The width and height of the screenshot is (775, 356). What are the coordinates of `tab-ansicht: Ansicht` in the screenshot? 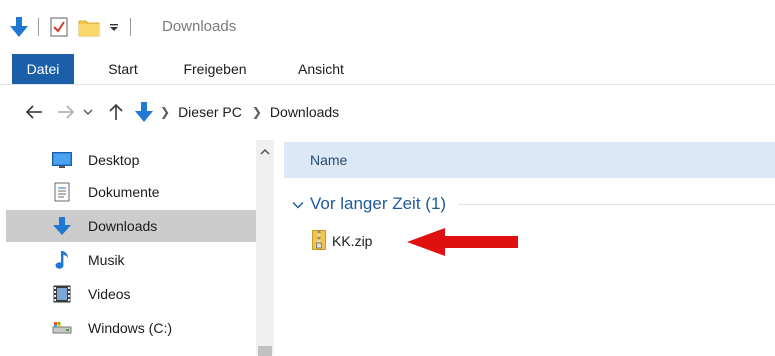 It's located at (321, 69).